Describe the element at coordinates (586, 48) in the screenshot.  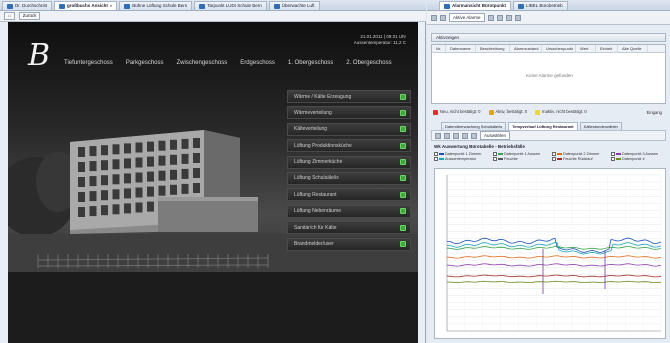
I see `grid-column-header: Wert` at that location.